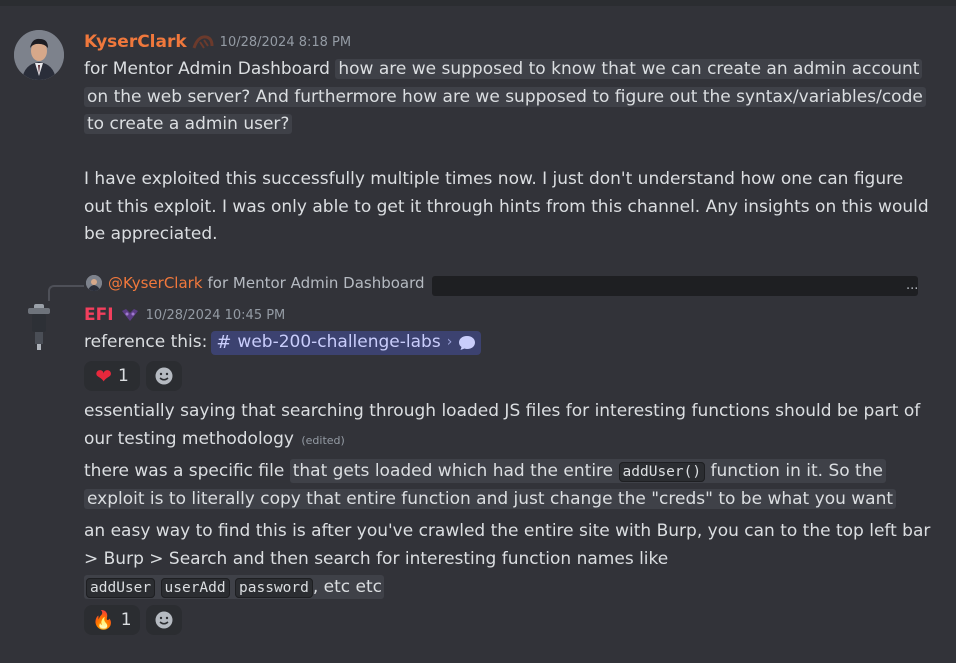 This screenshot has width=956, height=663. I want to click on avatar-kyserclark, so click(39, 55).